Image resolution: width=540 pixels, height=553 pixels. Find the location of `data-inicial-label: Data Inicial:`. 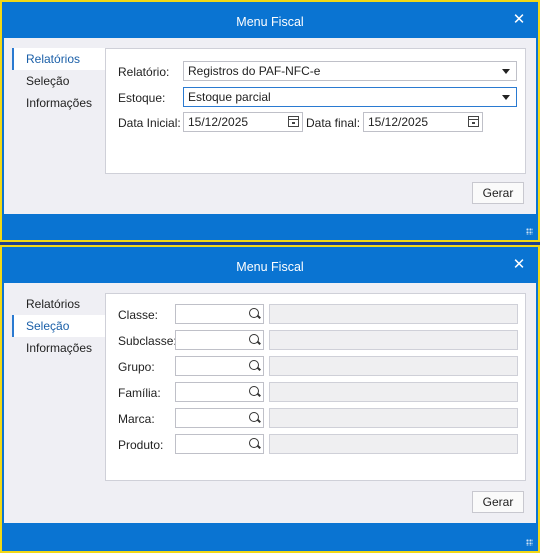

data-inicial-label: Data Inicial: is located at coordinates (149, 123).